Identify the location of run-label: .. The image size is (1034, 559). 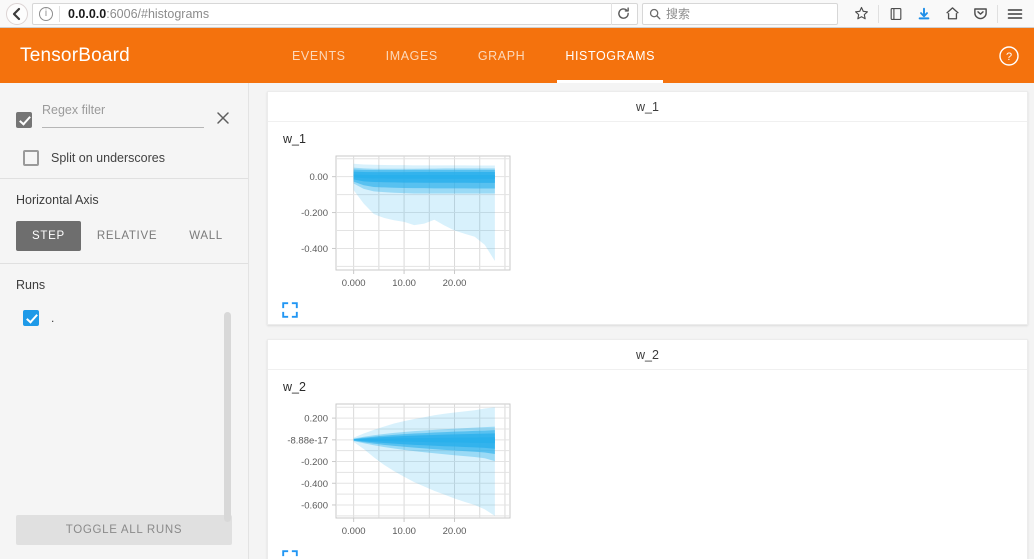
(53, 318).